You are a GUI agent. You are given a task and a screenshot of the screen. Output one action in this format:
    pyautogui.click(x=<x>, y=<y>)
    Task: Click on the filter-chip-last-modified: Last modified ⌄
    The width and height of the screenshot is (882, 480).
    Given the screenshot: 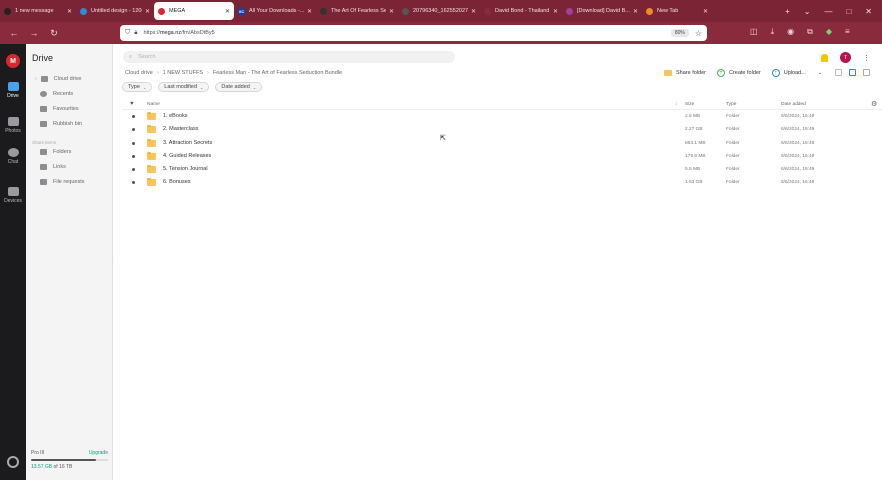 What is the action you would take?
    pyautogui.click(x=184, y=87)
    